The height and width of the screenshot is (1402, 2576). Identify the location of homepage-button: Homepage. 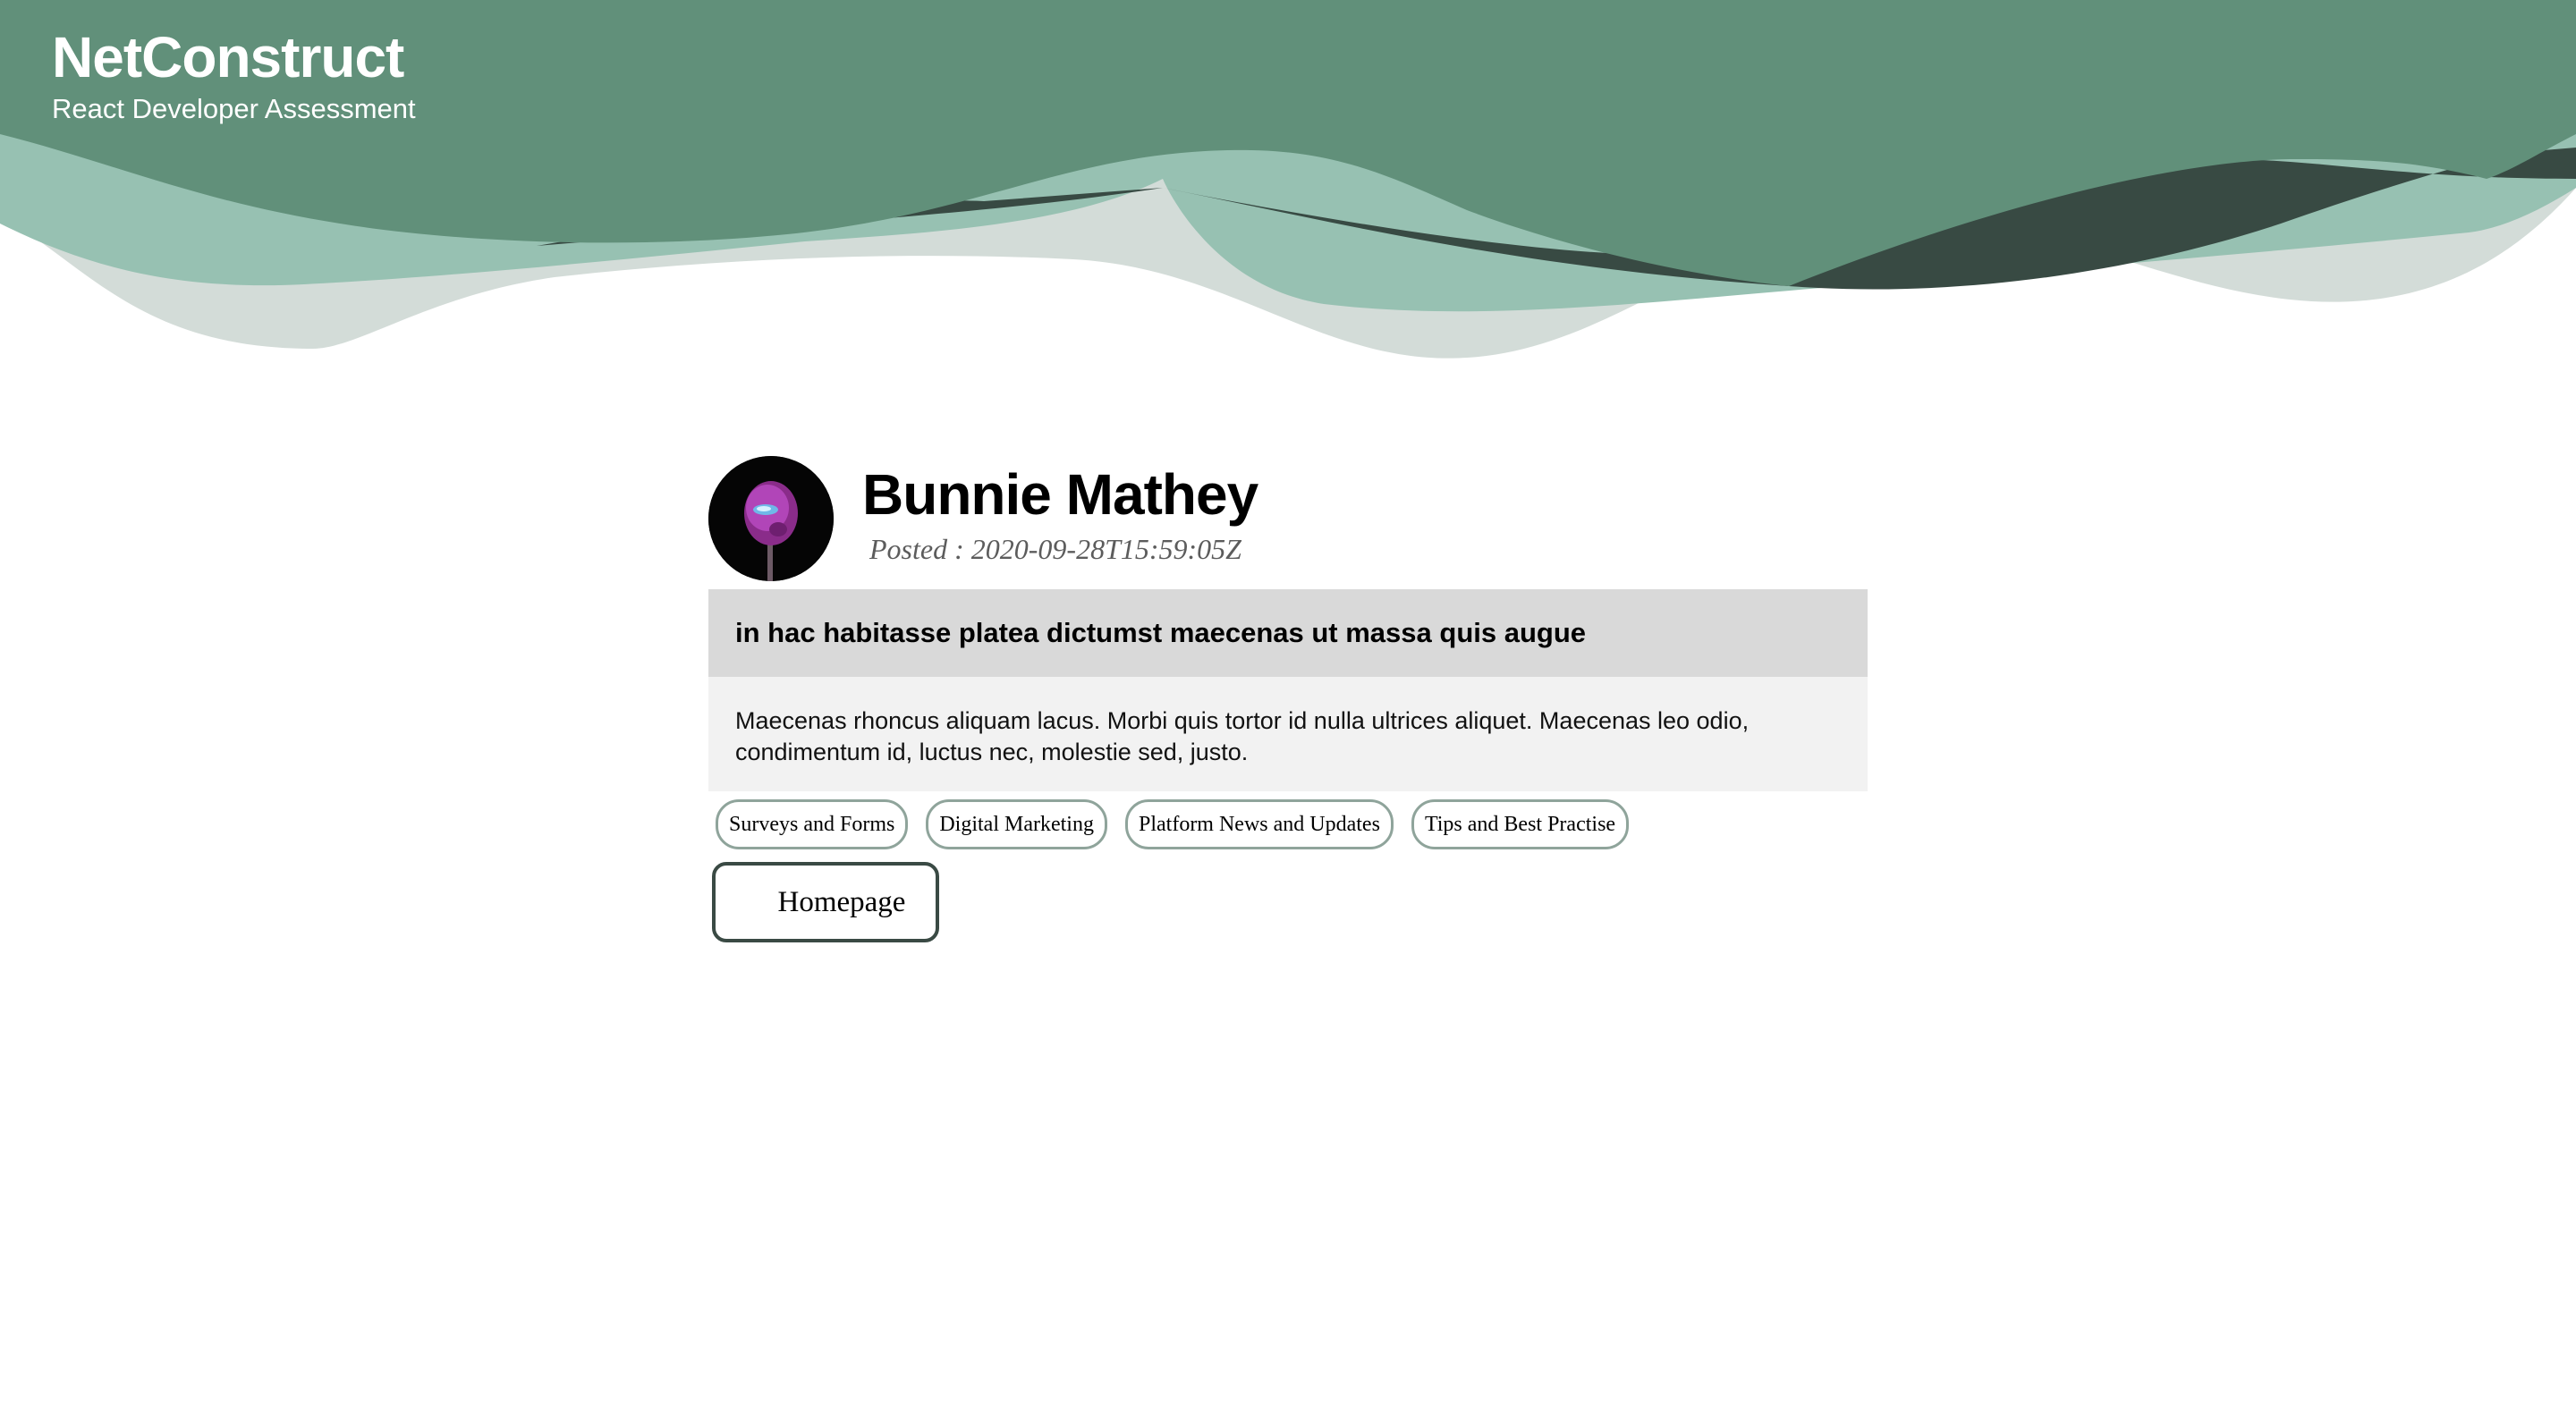
(825, 902).